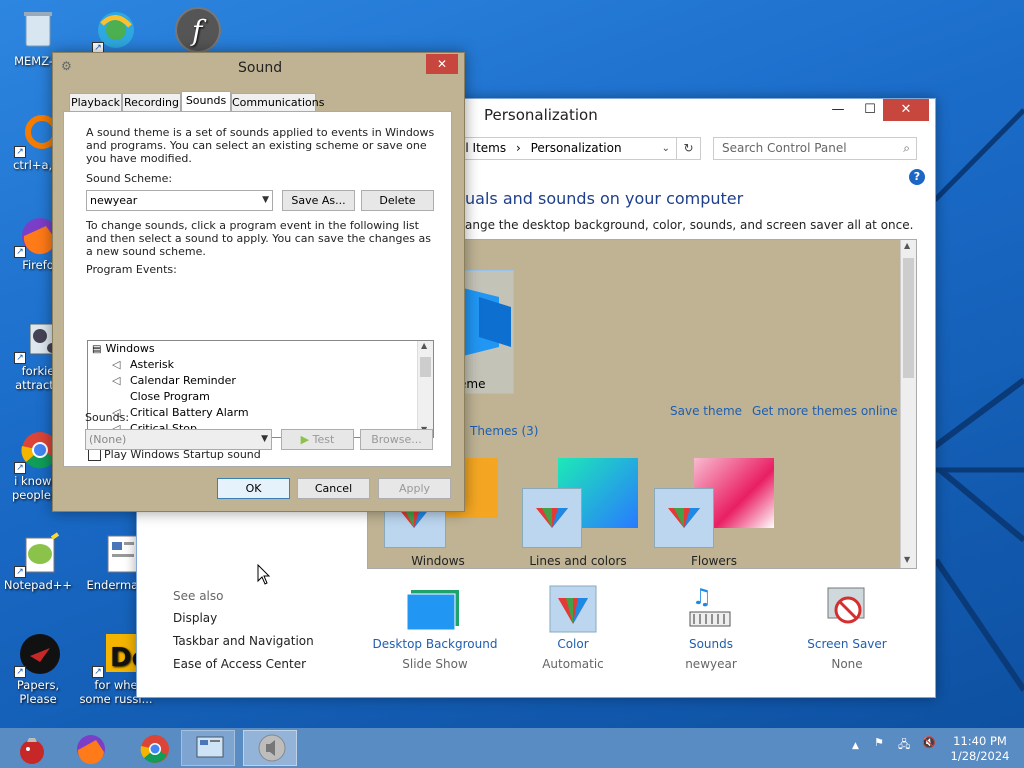 The image size is (1024, 768). What do you see at coordinates (578, 561) in the screenshot?
I see `theme-label: Lines and colors` at bounding box center [578, 561].